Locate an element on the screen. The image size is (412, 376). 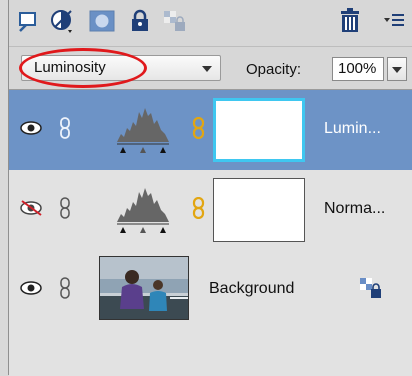
layer-image-thumbnail is located at coordinates (144, 288).